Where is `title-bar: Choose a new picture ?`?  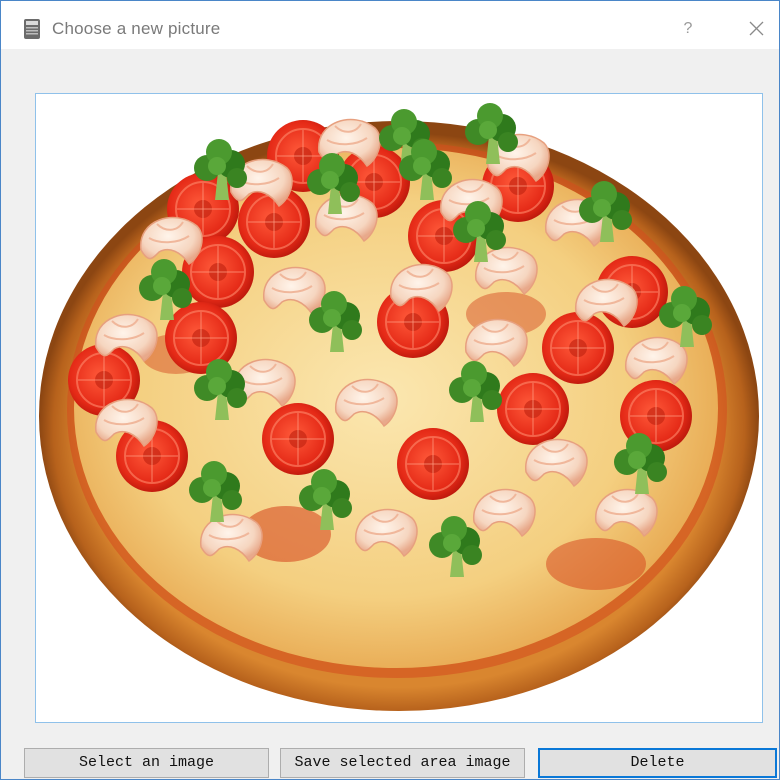
title-bar: Choose a new picture ? is located at coordinates (390, 25).